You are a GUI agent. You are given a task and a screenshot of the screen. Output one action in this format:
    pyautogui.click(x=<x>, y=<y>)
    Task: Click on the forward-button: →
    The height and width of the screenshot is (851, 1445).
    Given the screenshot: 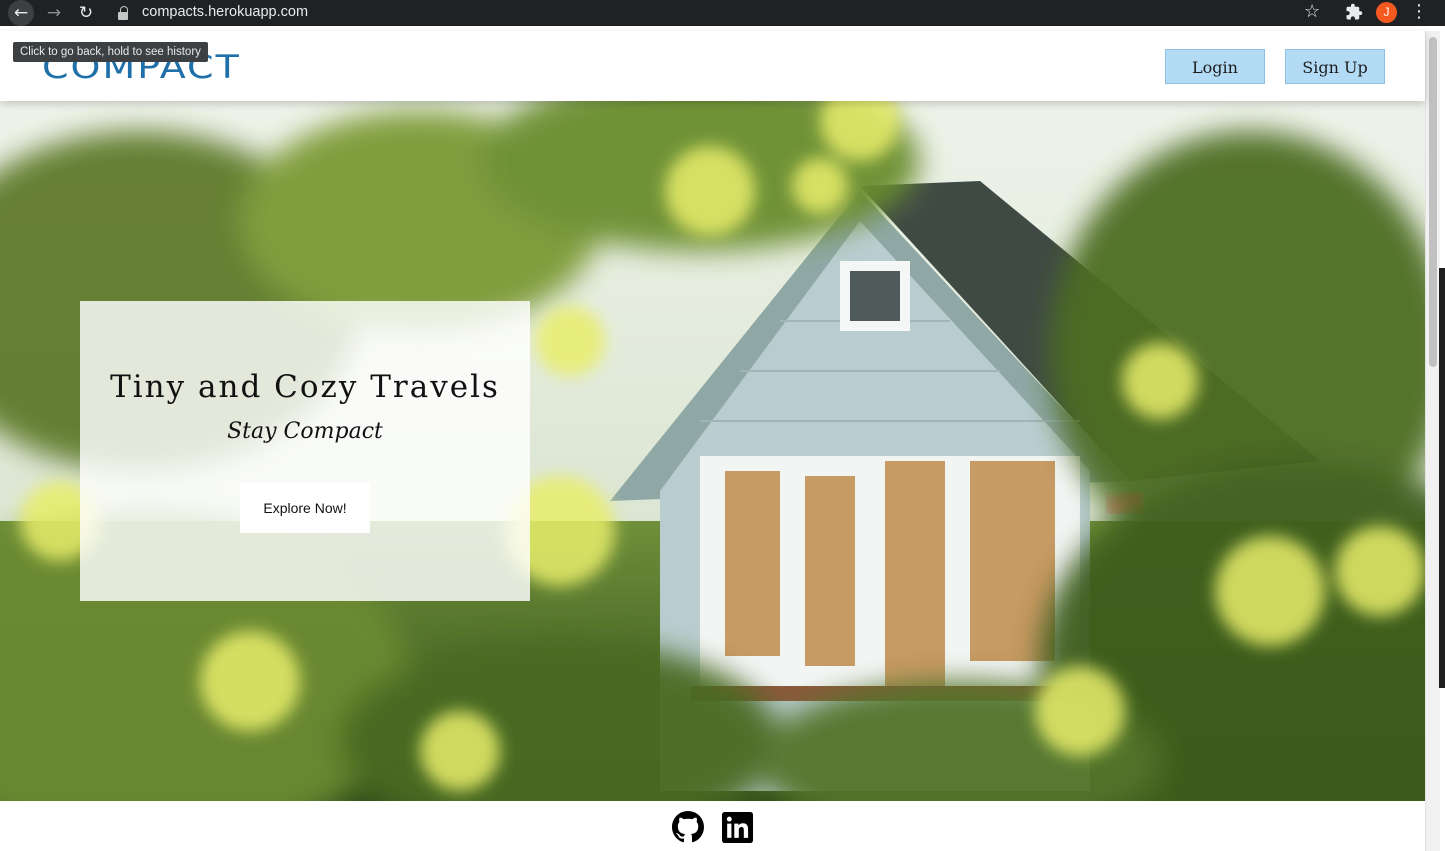 What is the action you would take?
    pyautogui.click(x=54, y=13)
    